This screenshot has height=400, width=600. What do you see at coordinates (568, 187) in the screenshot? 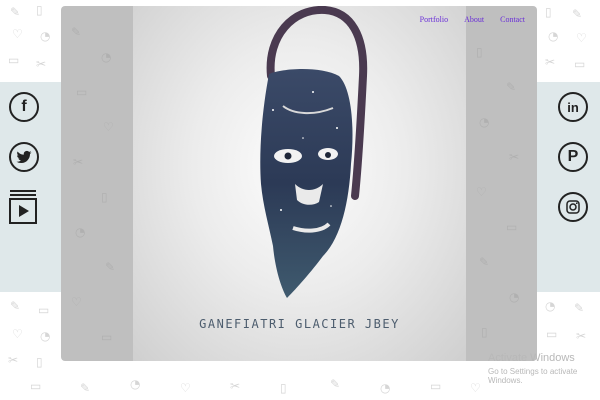
I see `right-social-panel: in P` at bounding box center [568, 187].